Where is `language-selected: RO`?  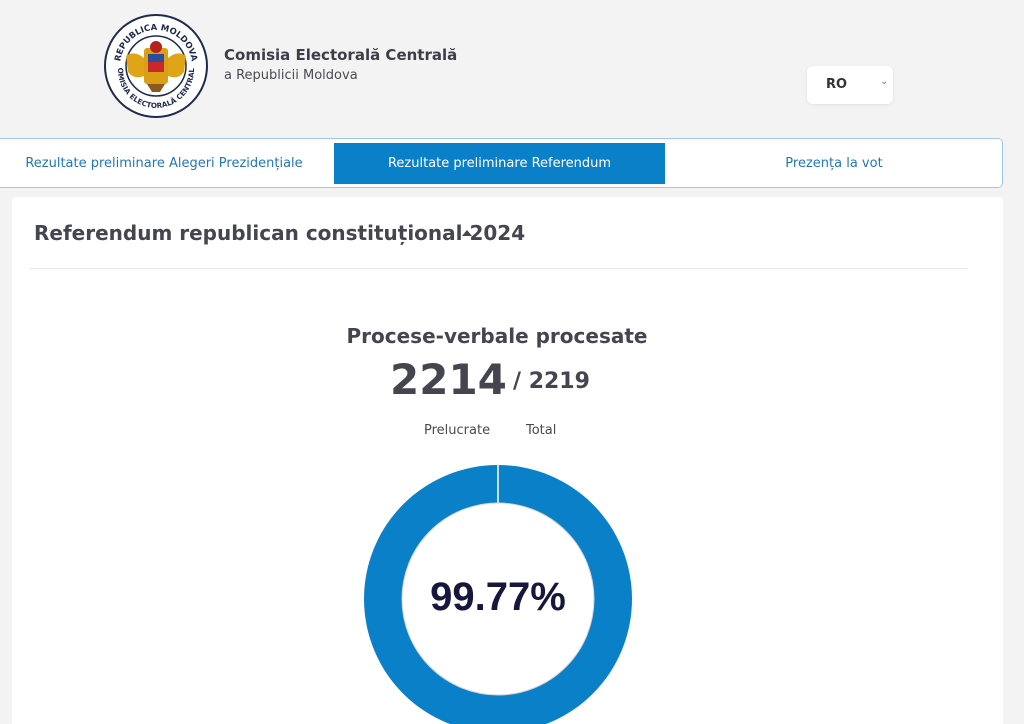 language-selected: RO is located at coordinates (837, 84).